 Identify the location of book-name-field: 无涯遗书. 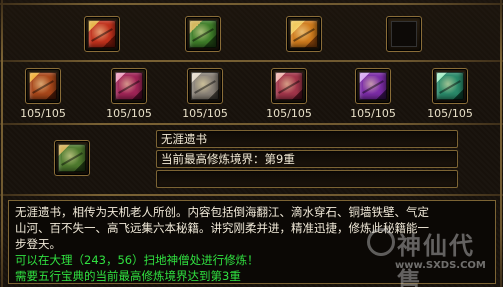
(307, 139).